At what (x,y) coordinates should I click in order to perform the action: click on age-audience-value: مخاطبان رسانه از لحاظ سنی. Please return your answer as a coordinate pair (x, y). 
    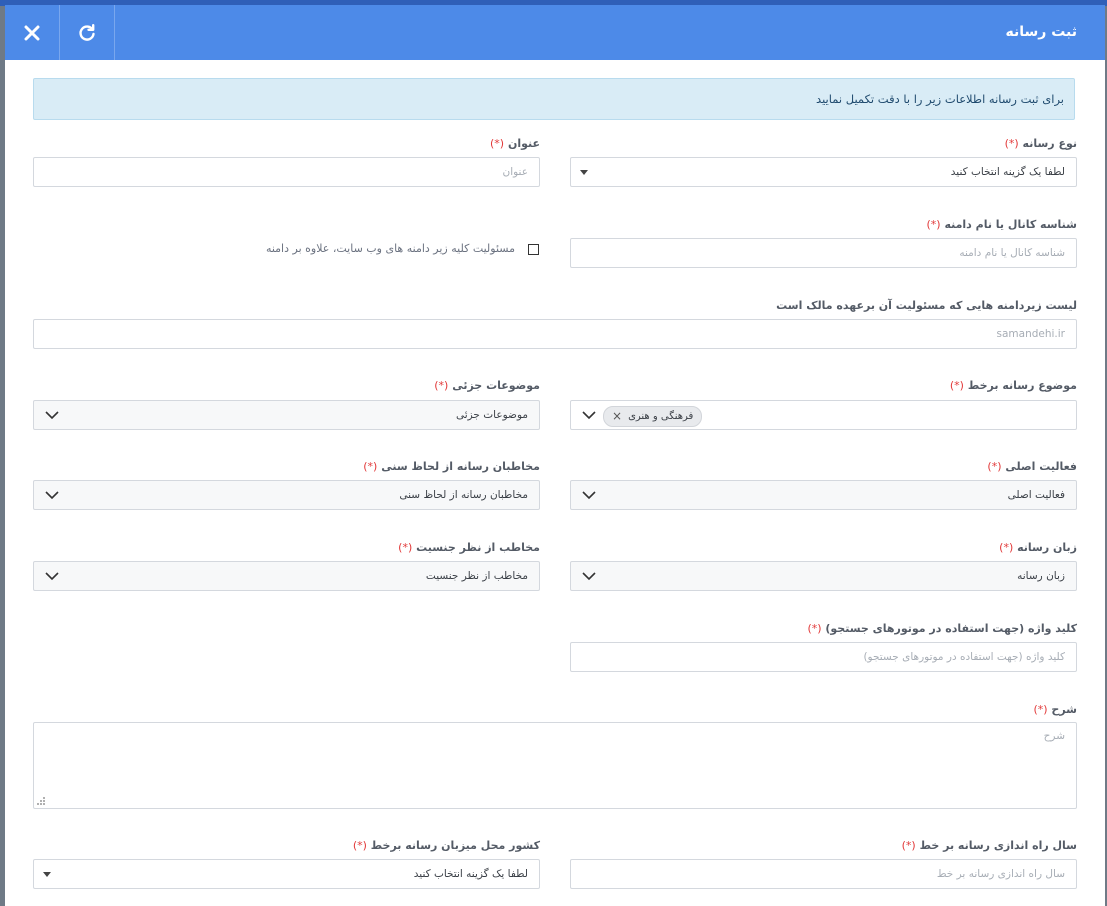
    Looking at the image, I should click on (463, 495).